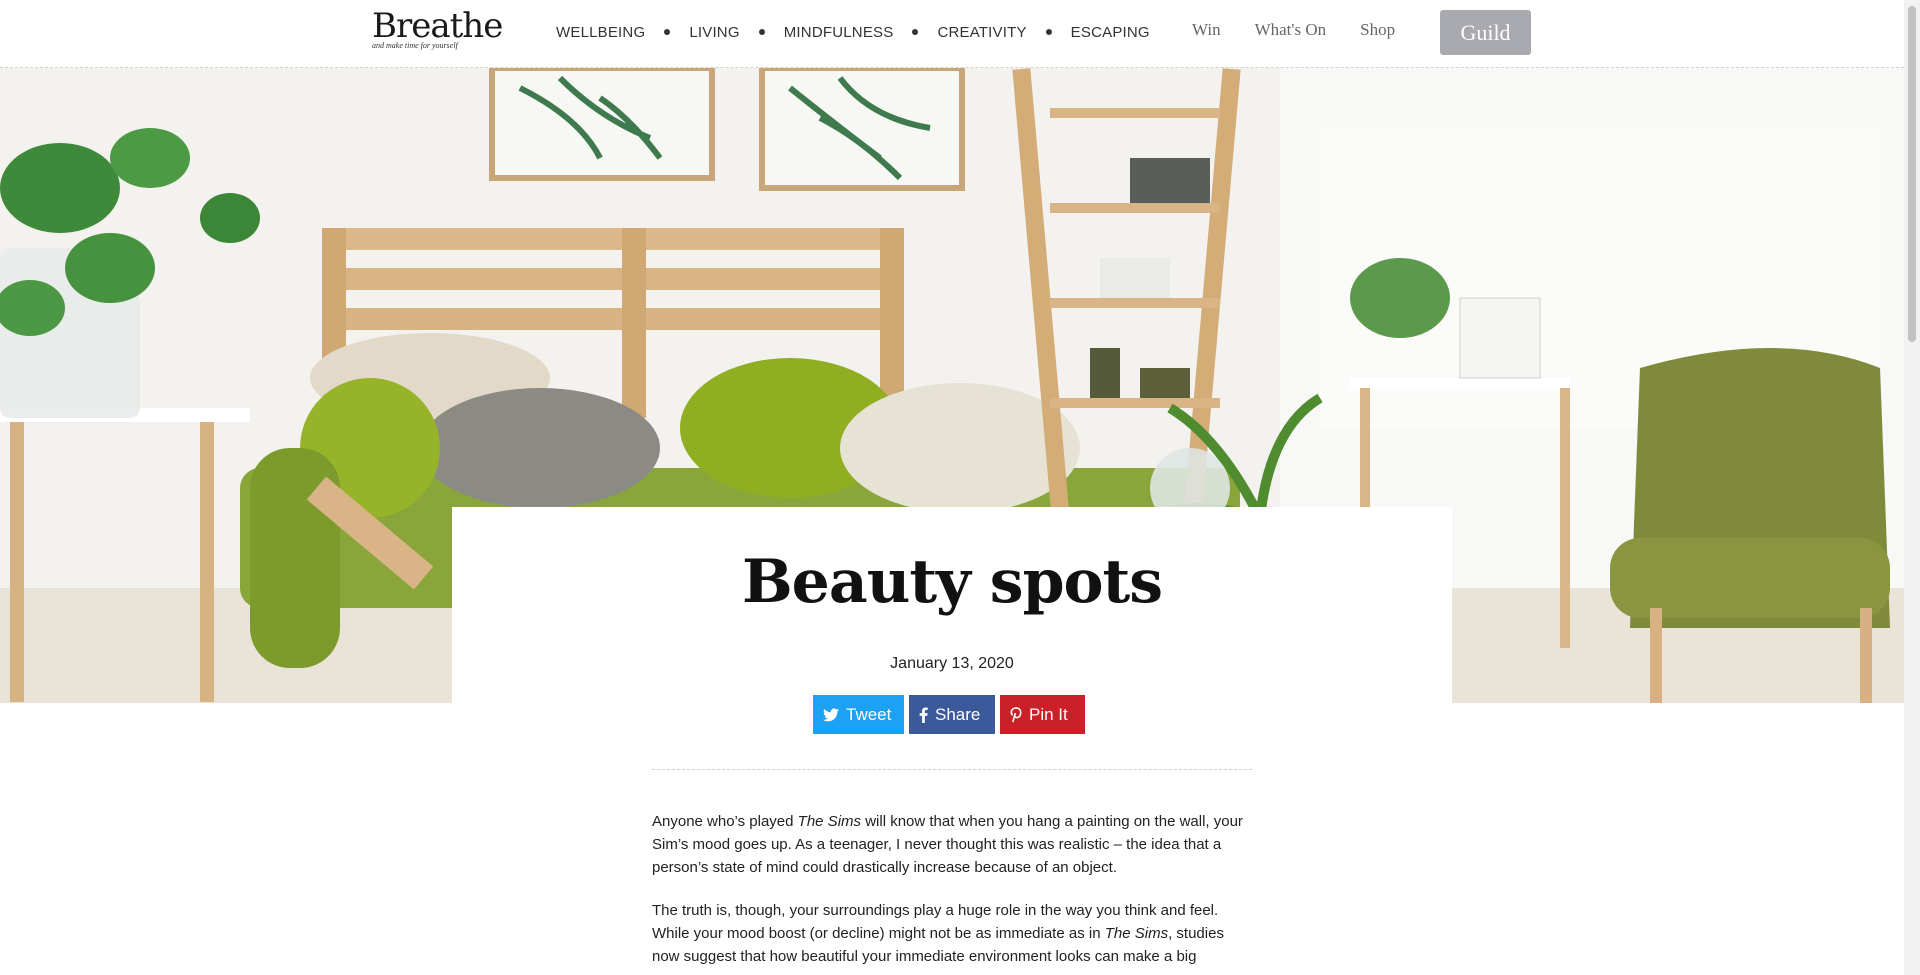  I want to click on nav-shop: Shop, so click(1377, 30).